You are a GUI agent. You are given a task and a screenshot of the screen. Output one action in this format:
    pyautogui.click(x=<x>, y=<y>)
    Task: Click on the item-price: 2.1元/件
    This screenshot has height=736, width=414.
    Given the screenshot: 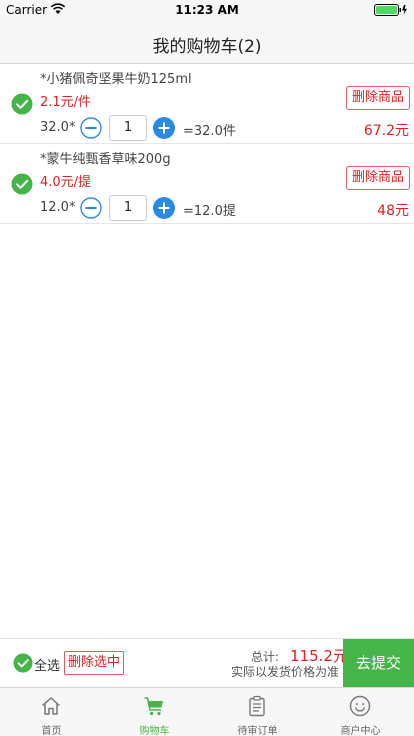 What is the action you would take?
    pyautogui.click(x=66, y=102)
    